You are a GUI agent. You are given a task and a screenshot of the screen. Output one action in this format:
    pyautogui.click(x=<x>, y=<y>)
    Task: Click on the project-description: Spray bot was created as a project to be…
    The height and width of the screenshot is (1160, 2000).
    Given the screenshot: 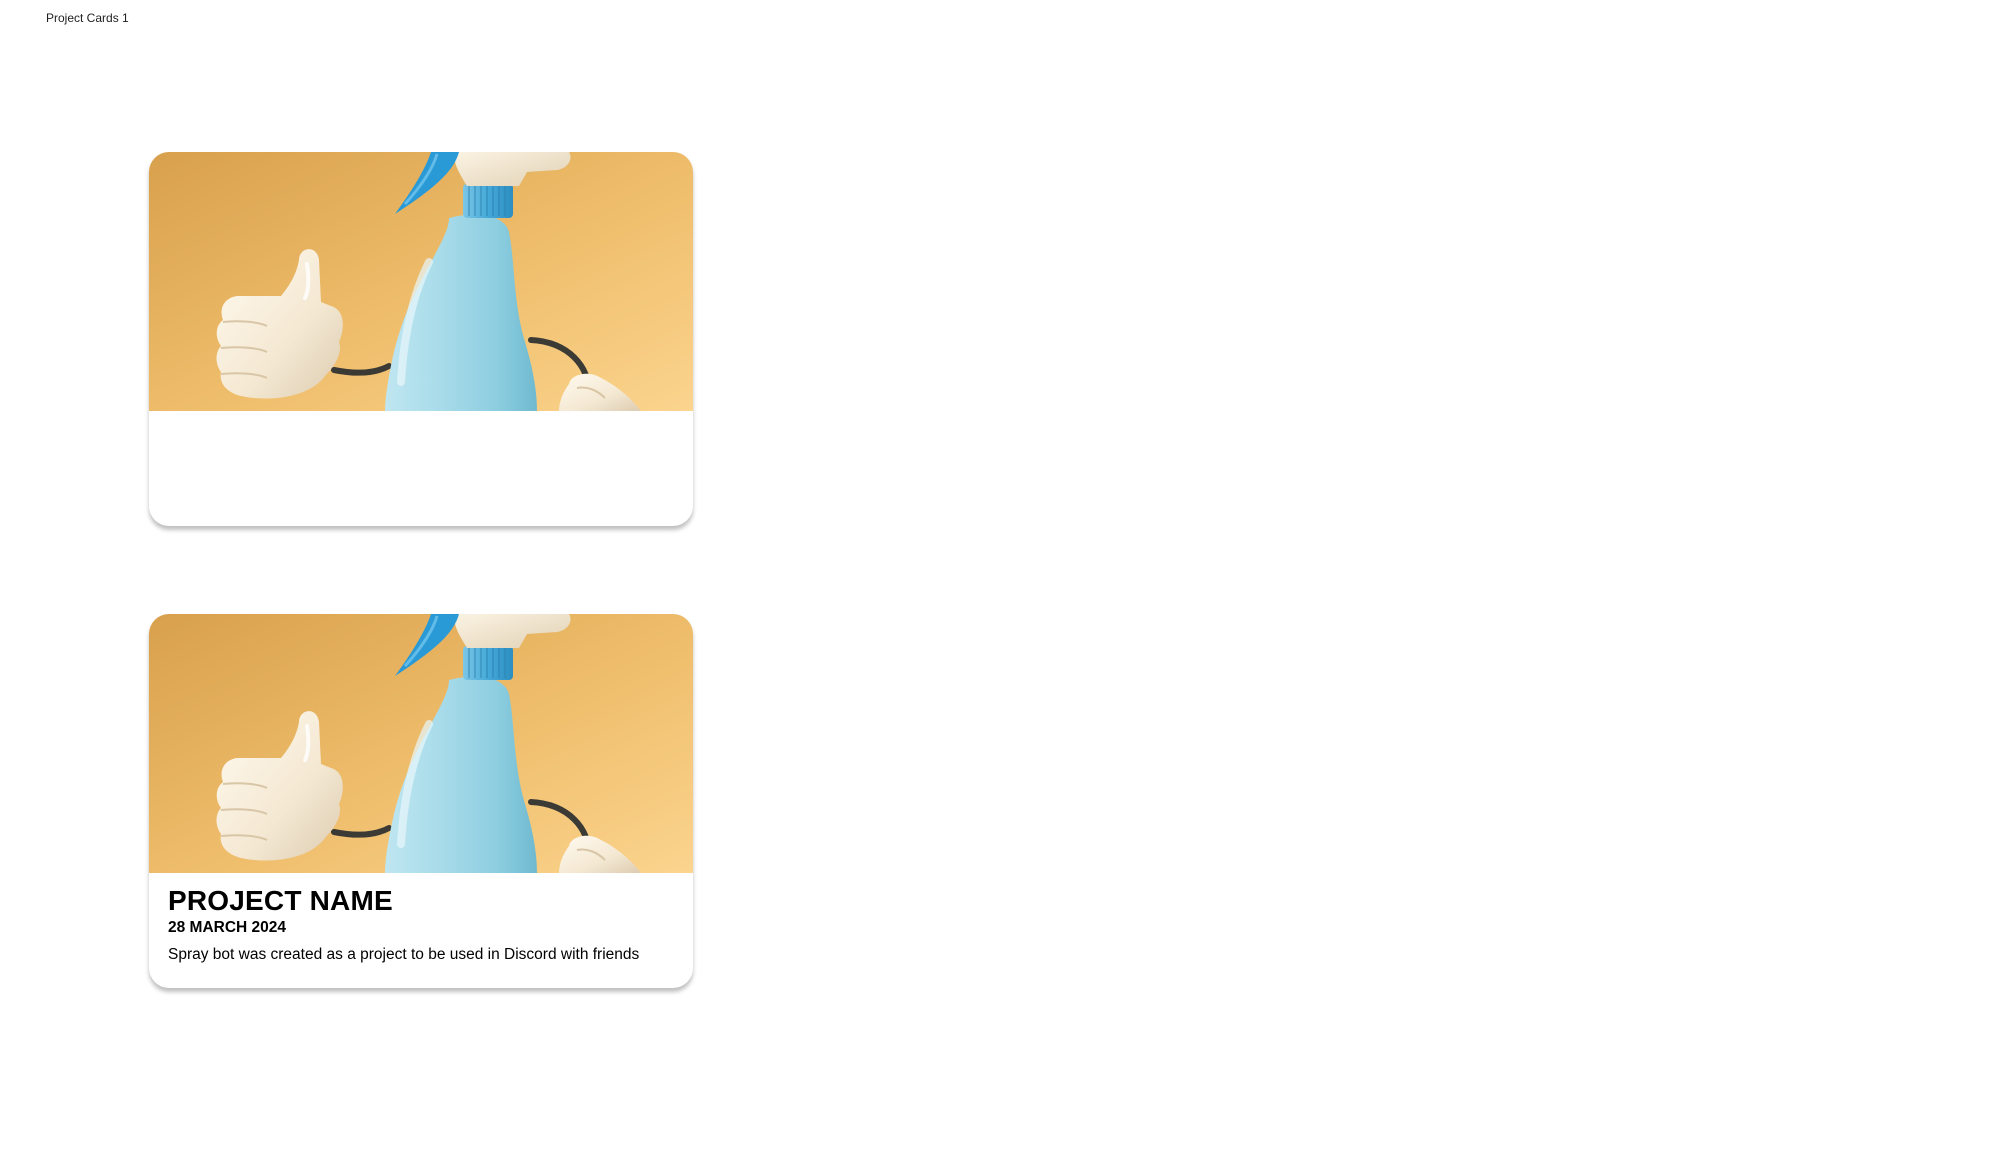 What is the action you would take?
    pyautogui.click(x=404, y=954)
    